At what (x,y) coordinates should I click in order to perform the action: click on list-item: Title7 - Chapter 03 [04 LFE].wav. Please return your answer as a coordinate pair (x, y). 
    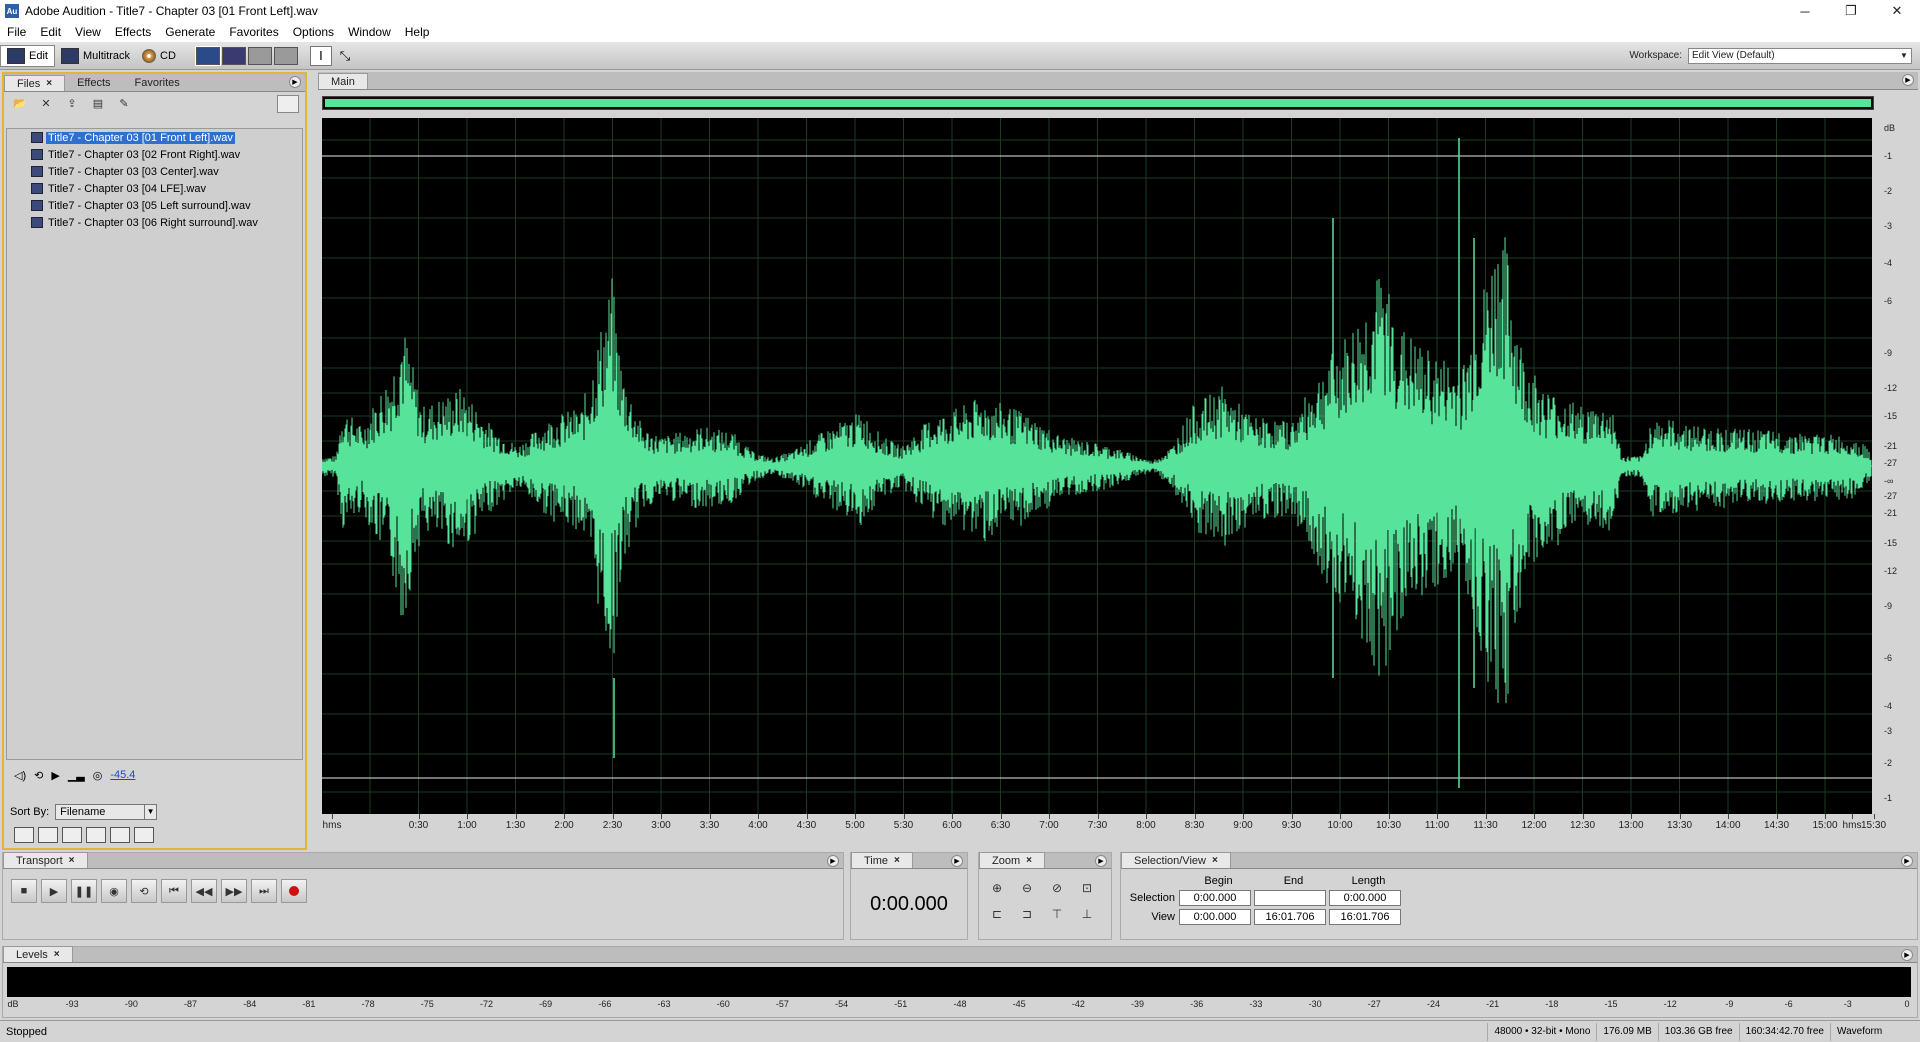
    Looking at the image, I should click on (154, 188).